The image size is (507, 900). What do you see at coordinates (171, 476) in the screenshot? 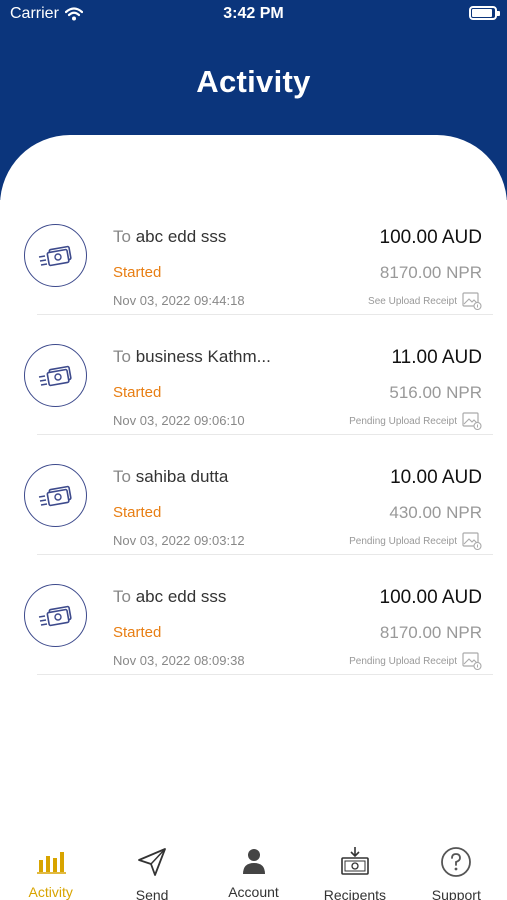
I see `recipient-name: To sahiba dutta` at bounding box center [171, 476].